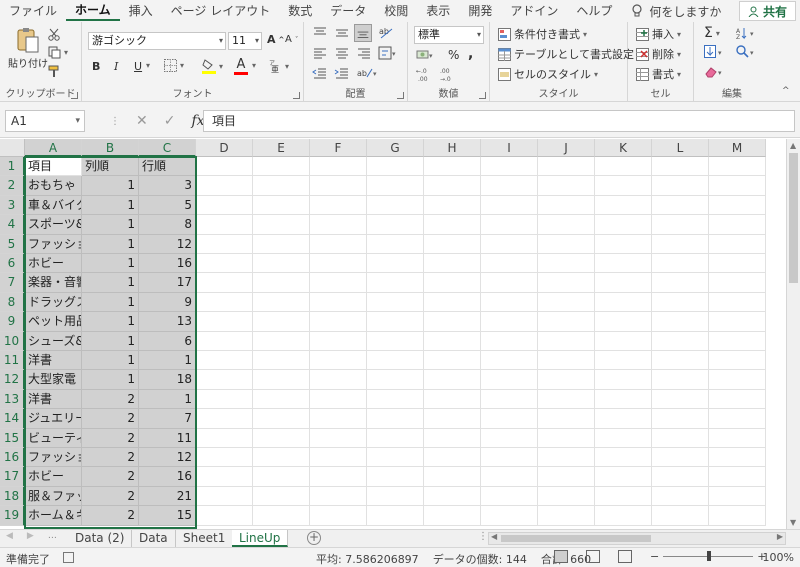 The height and width of the screenshot is (567, 800). Describe the element at coordinates (93, 11) in the screenshot. I see `menu-home: ホーム` at that location.